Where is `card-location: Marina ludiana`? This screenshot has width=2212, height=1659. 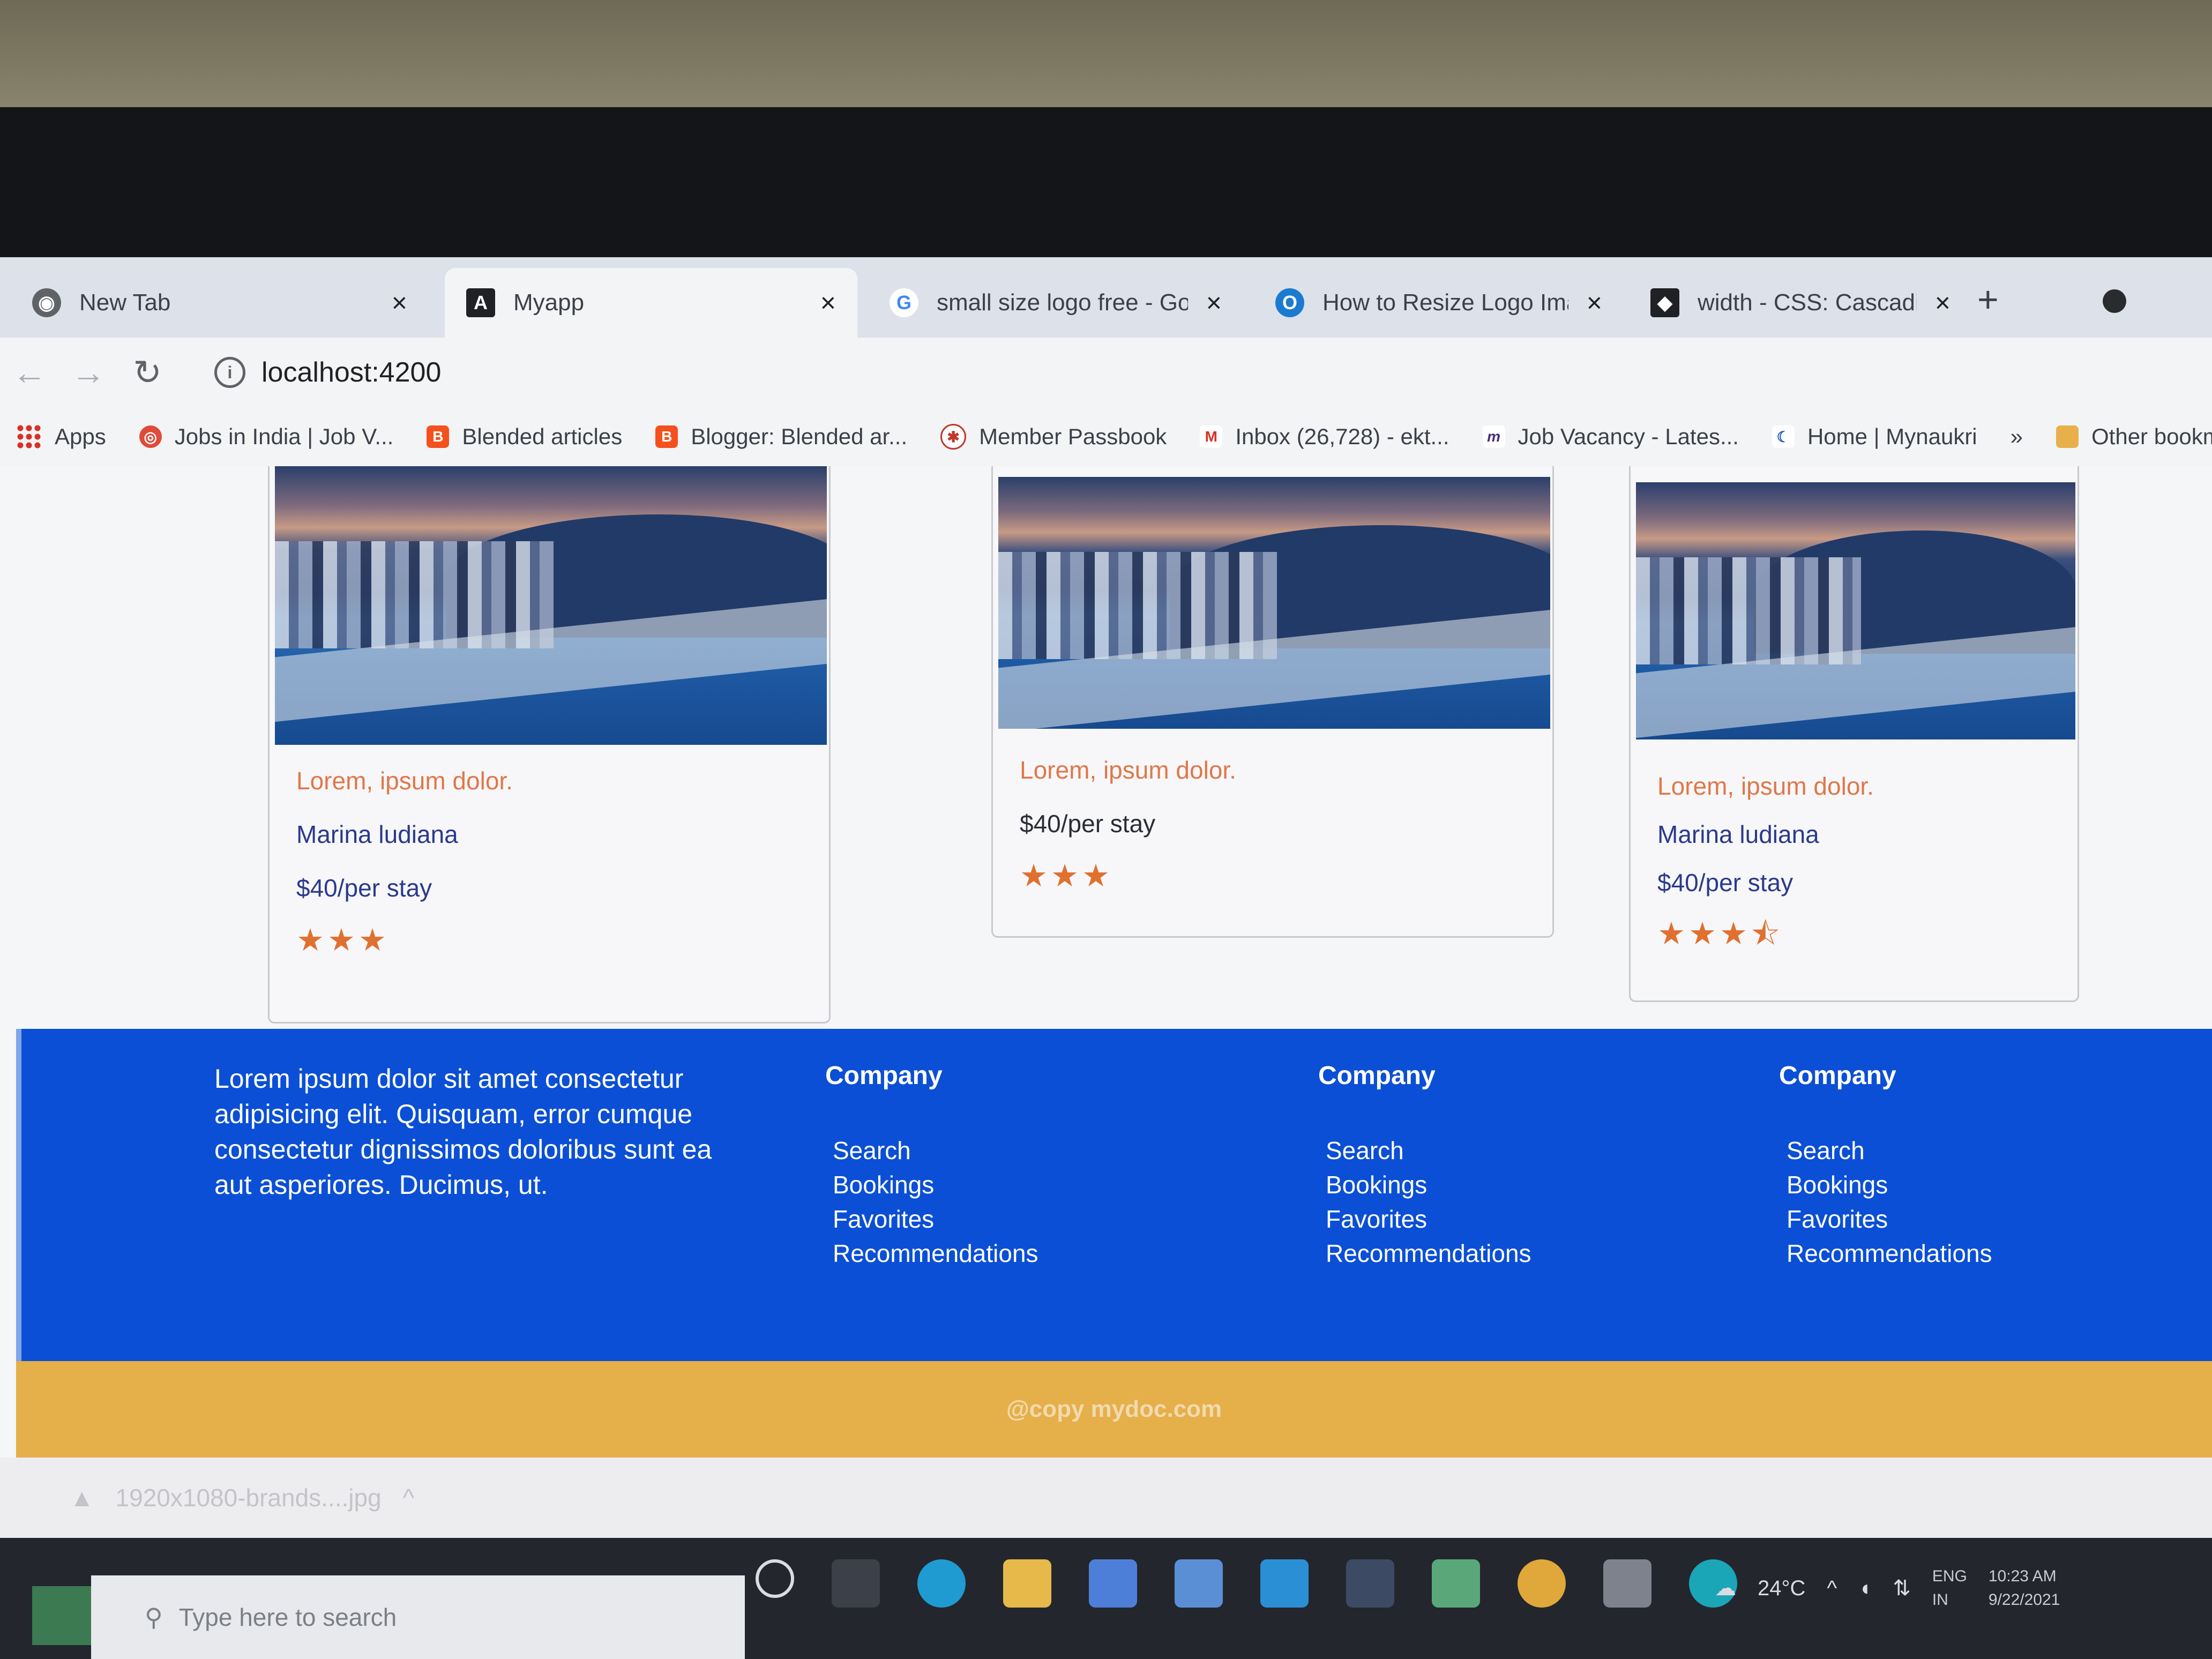 card-location: Marina ludiana is located at coordinates (377, 834).